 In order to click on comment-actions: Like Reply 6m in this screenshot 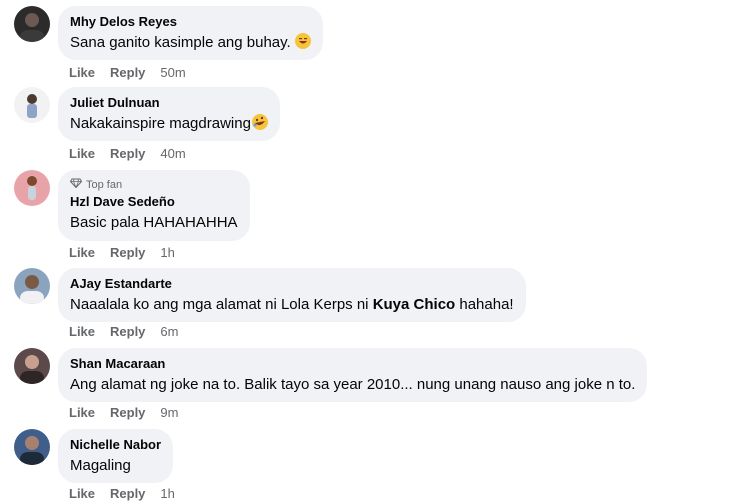, I will do `click(123, 332)`.